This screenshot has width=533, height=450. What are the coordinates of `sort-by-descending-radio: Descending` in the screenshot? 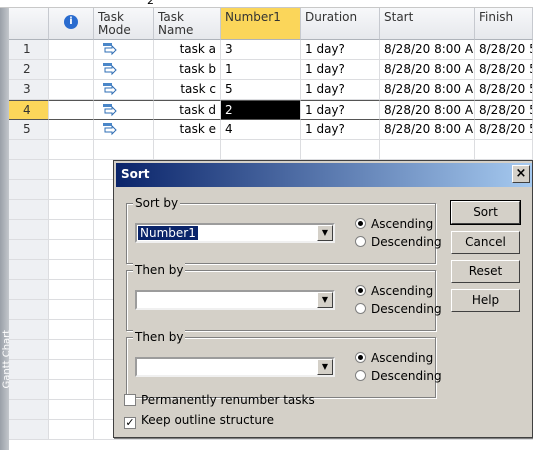 It's located at (398, 243).